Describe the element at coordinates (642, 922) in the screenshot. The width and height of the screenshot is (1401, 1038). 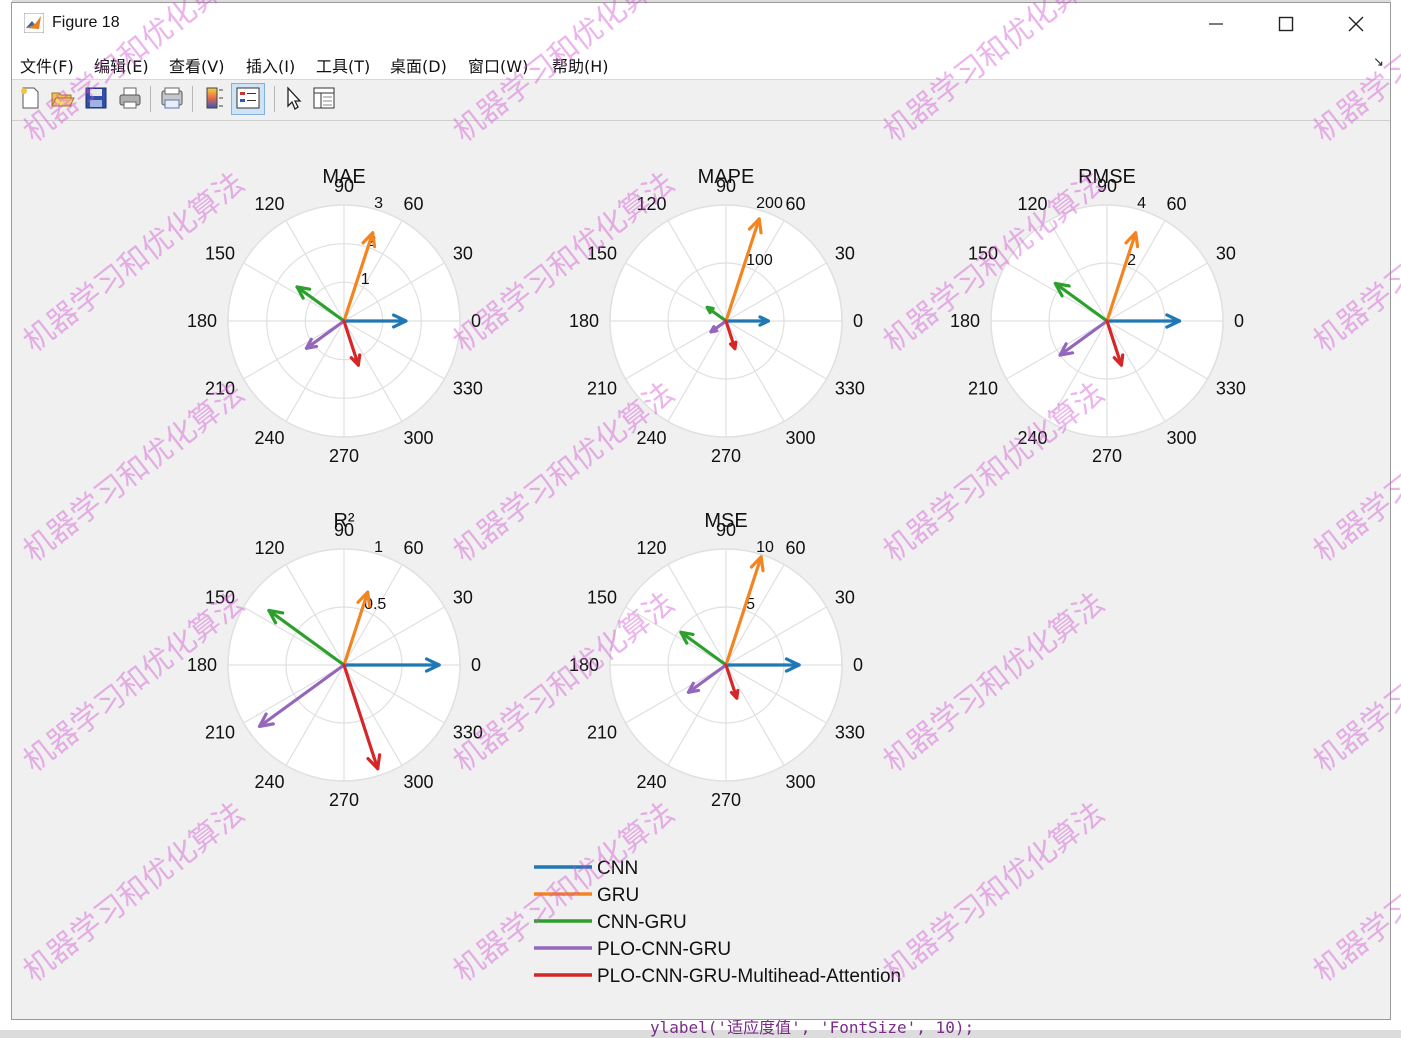
I see `legend-label: CNN-GRU` at that location.